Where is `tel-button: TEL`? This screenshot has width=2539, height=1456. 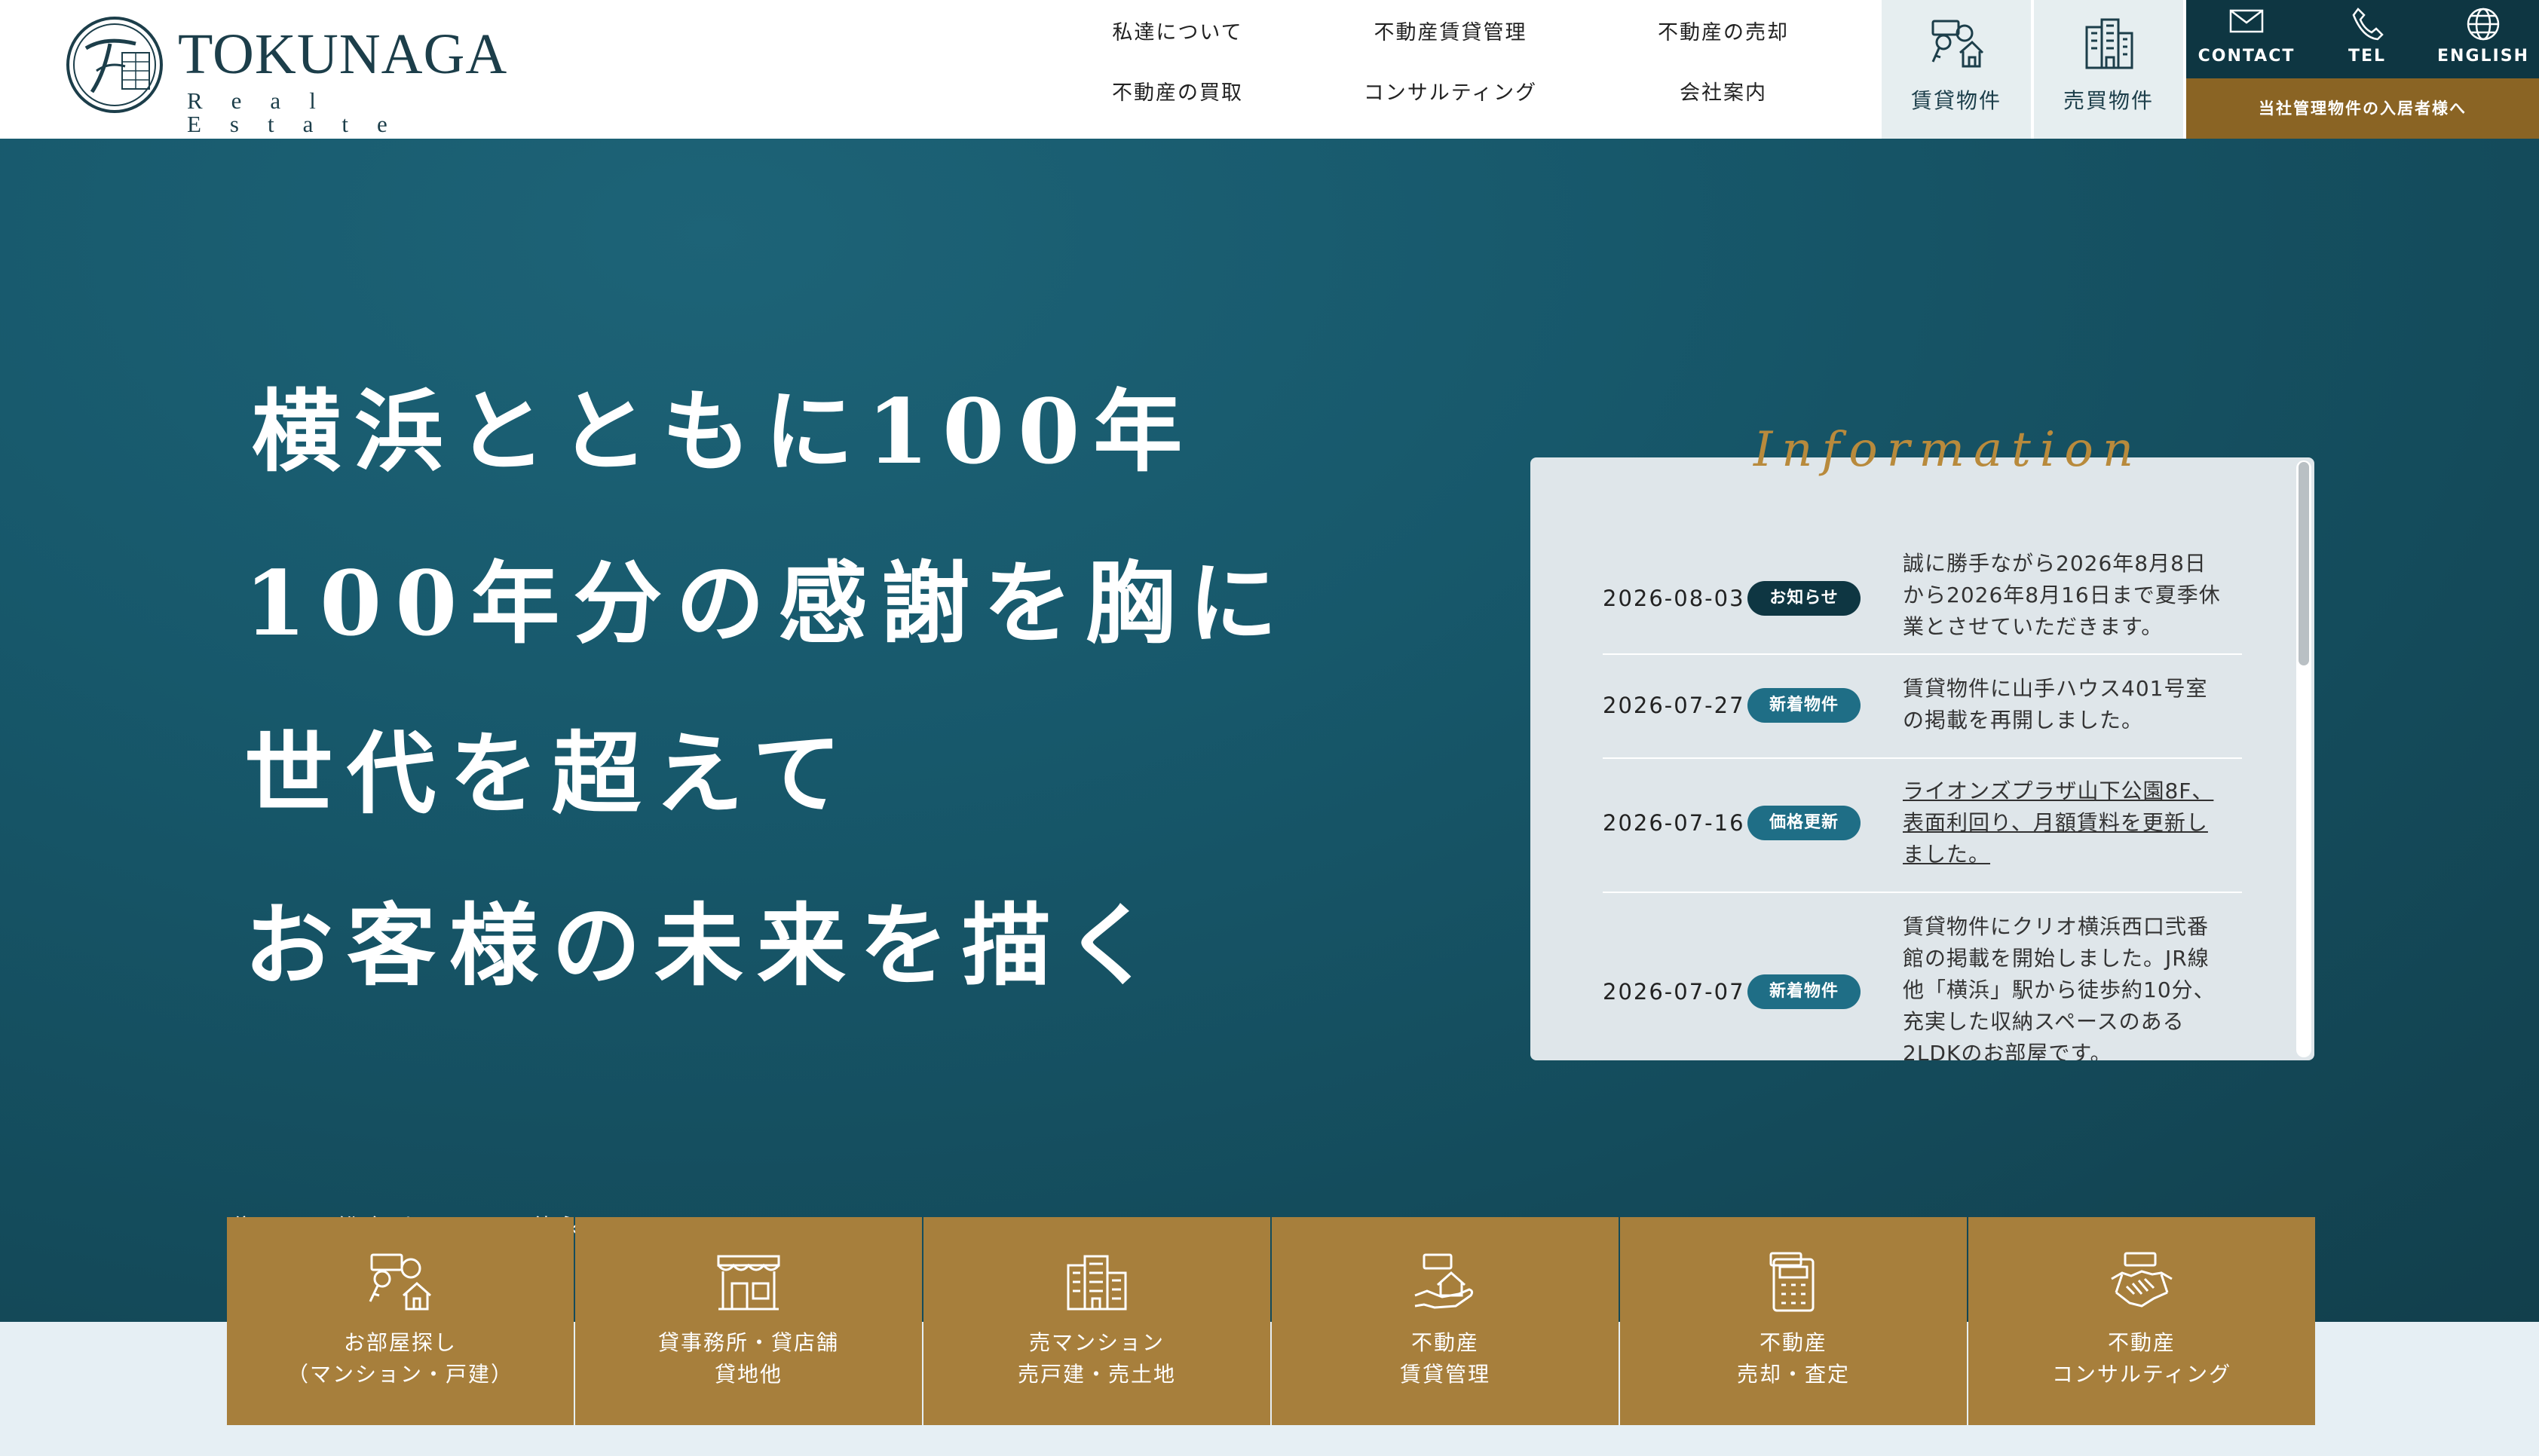
tel-button: TEL is located at coordinates (2367, 39).